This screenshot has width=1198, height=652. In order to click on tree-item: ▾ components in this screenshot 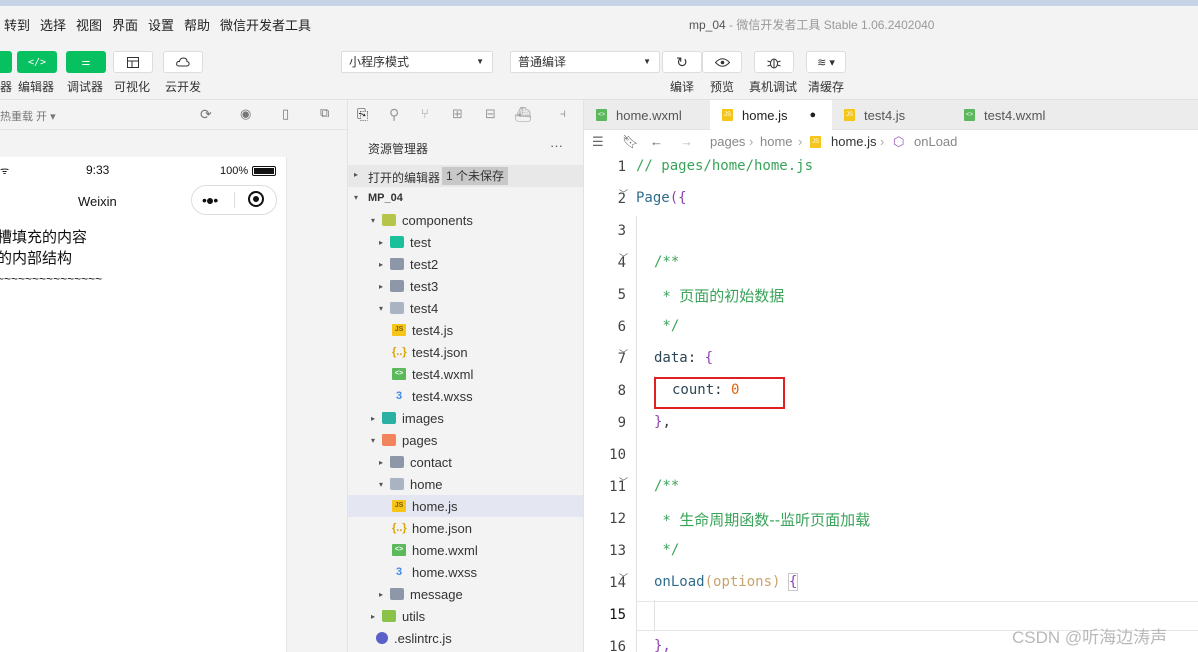, I will do `click(465, 220)`.